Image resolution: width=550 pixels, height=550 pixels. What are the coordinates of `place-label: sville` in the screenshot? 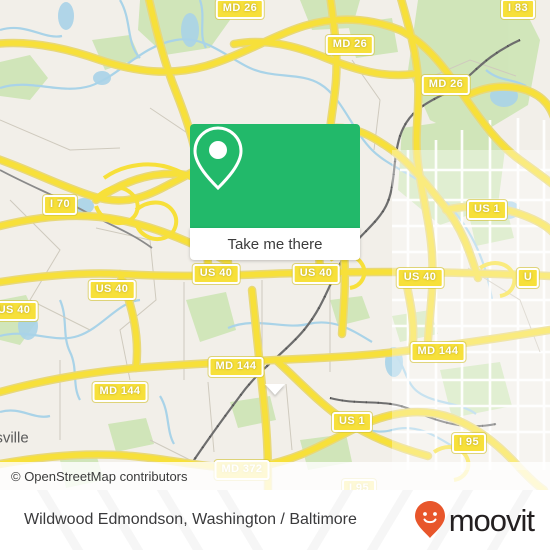 It's located at (14, 438).